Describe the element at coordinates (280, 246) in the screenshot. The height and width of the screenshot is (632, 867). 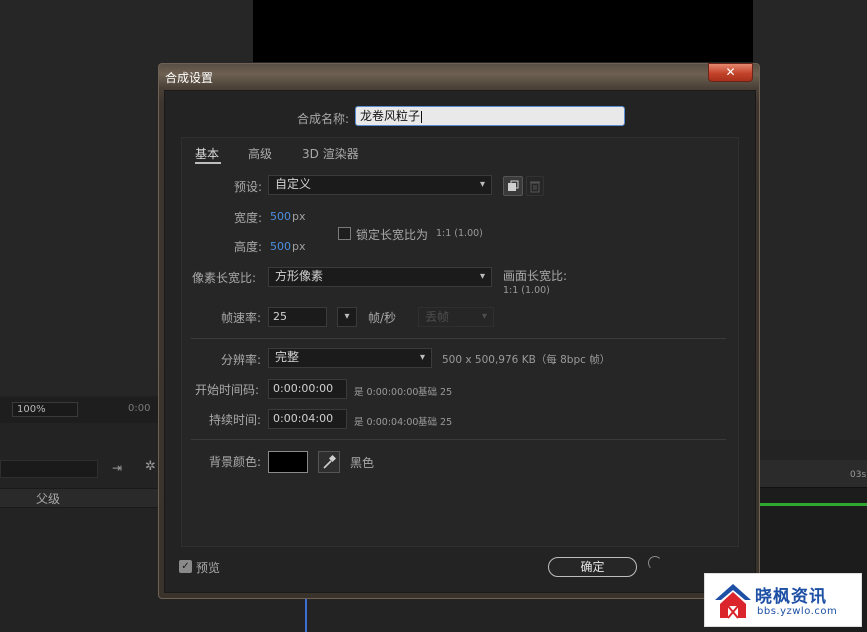
I see `height-value: 500` at that location.